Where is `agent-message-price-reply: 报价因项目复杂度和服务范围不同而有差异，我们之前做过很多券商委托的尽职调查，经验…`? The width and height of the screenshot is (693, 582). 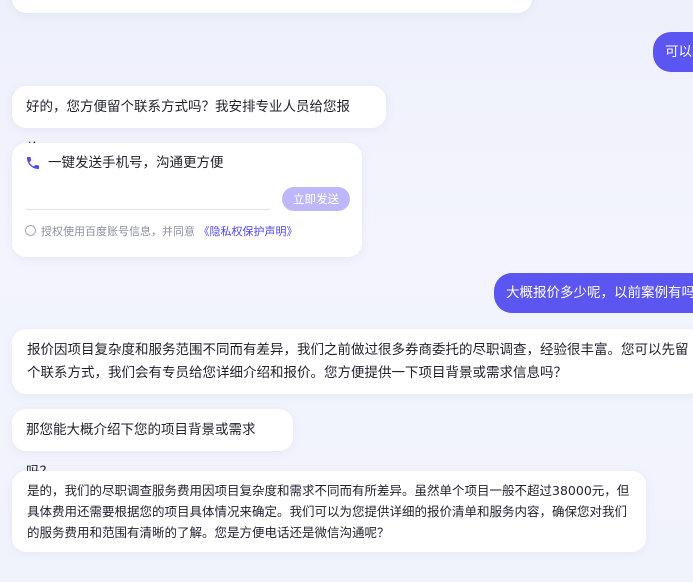 agent-message-price-reply: 报价因项目复杂度和服务范围不同而有差异，我们之前做过很多券商委托的尽职调查，经验… is located at coordinates (352, 361).